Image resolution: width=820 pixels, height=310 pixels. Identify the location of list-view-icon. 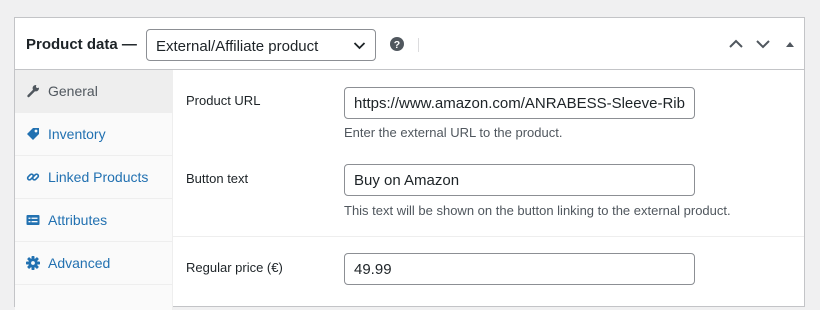
(33, 220).